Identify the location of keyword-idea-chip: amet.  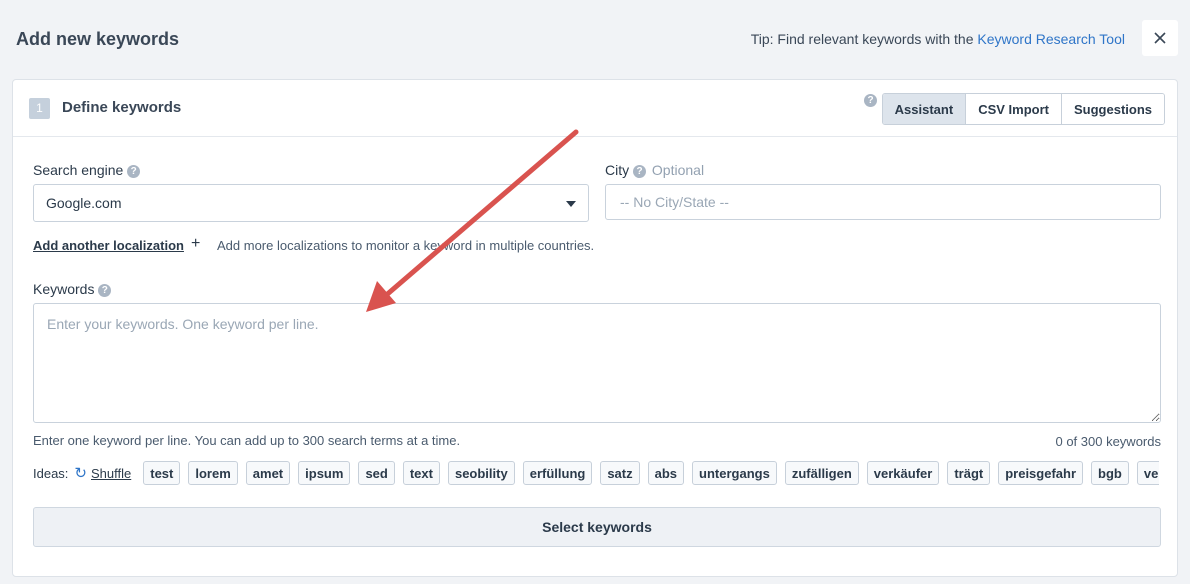
(268, 473).